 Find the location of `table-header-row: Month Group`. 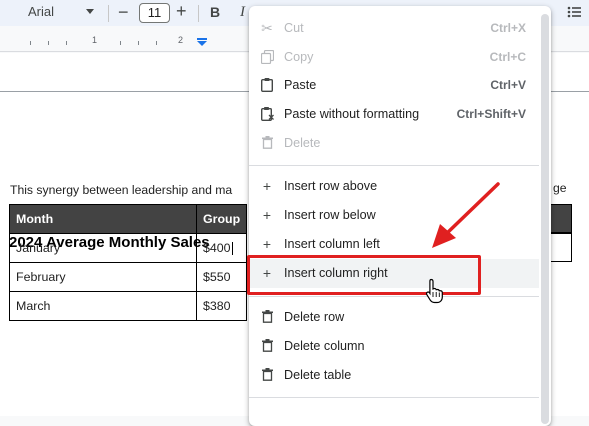

table-header-row: Month Group is located at coordinates (128, 219).